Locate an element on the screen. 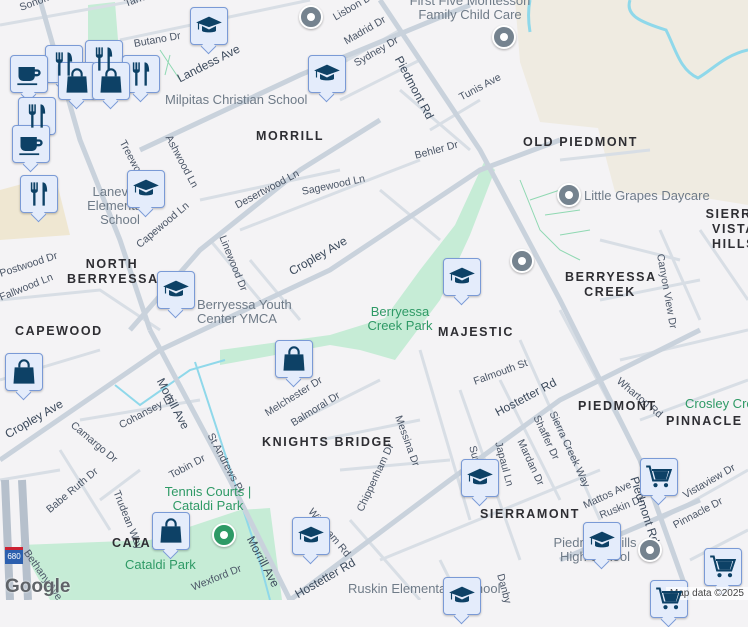 The image size is (748, 627). neighborhood-label: BERRYESSA CREEK is located at coordinates (610, 285).